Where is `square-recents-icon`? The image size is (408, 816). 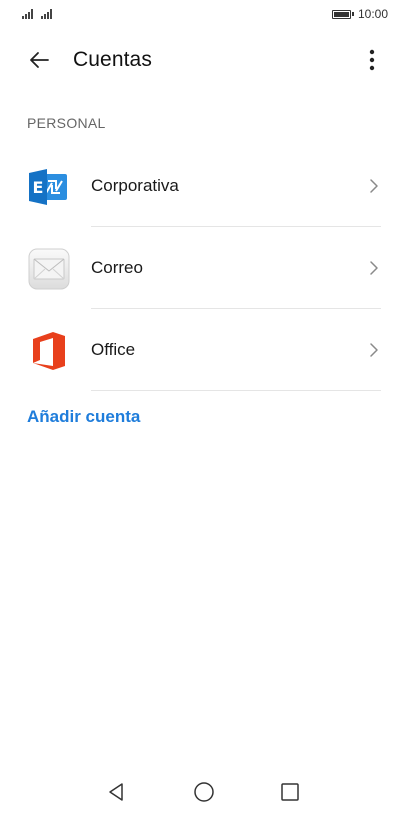
square-recents-icon is located at coordinates (290, 792).